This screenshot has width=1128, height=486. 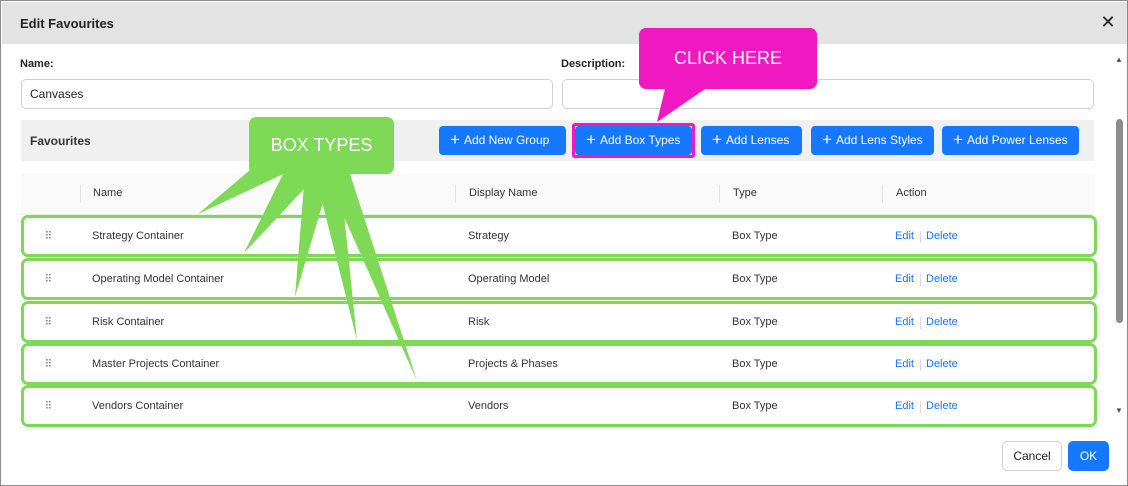 What do you see at coordinates (503, 193) in the screenshot?
I see `column-header-display-name: Display Name` at bounding box center [503, 193].